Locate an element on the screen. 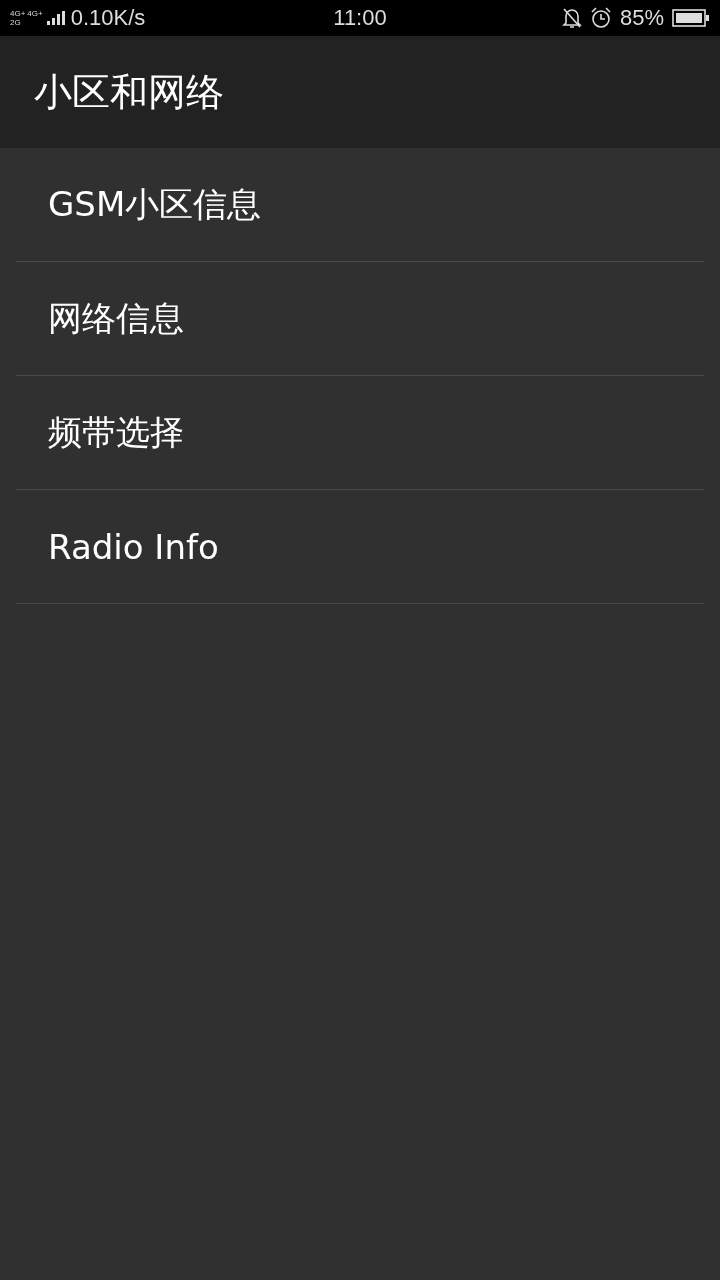 The height and width of the screenshot is (1280, 720). clock: 11:00 is located at coordinates (360, 18).